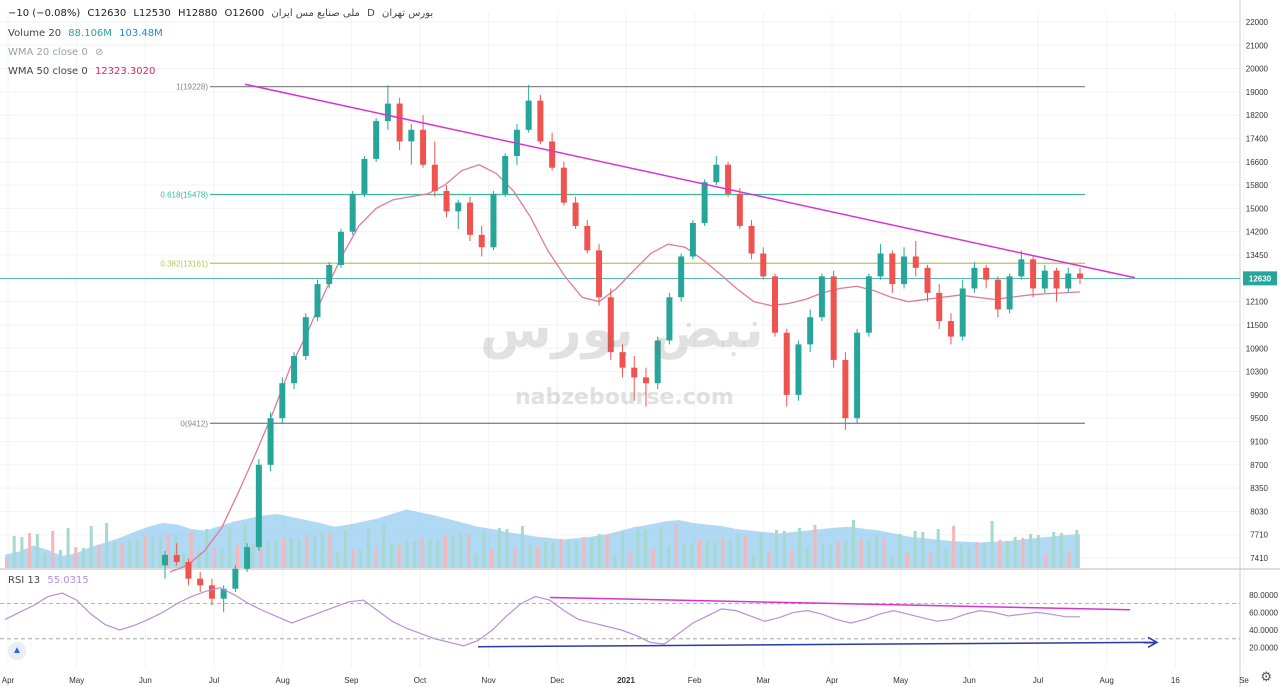  I want to click on ohlc-change: −10 (−0.08%), so click(44, 13).